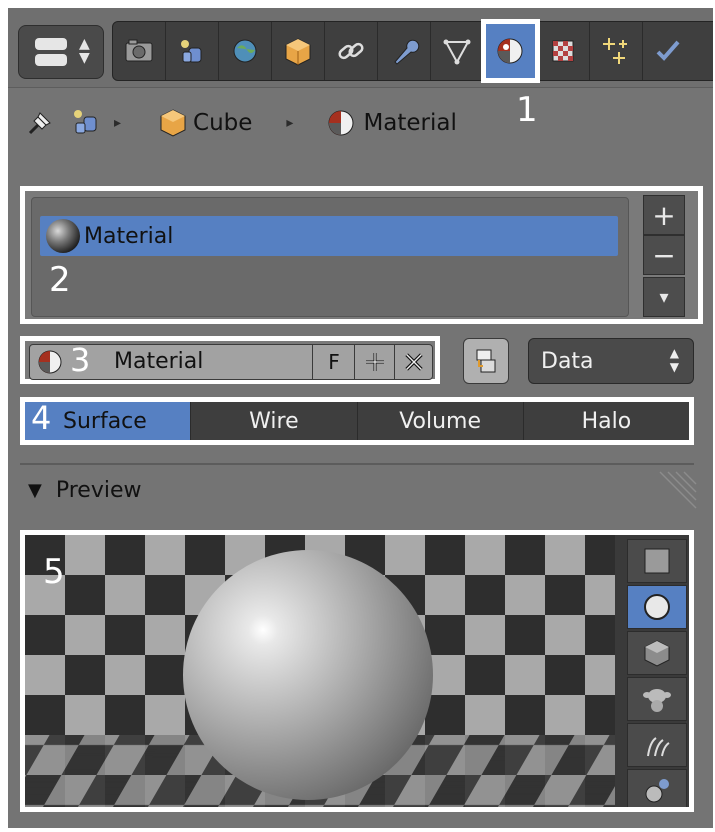  Describe the element at coordinates (40, 123) in the screenshot. I see `pin-icon` at that location.